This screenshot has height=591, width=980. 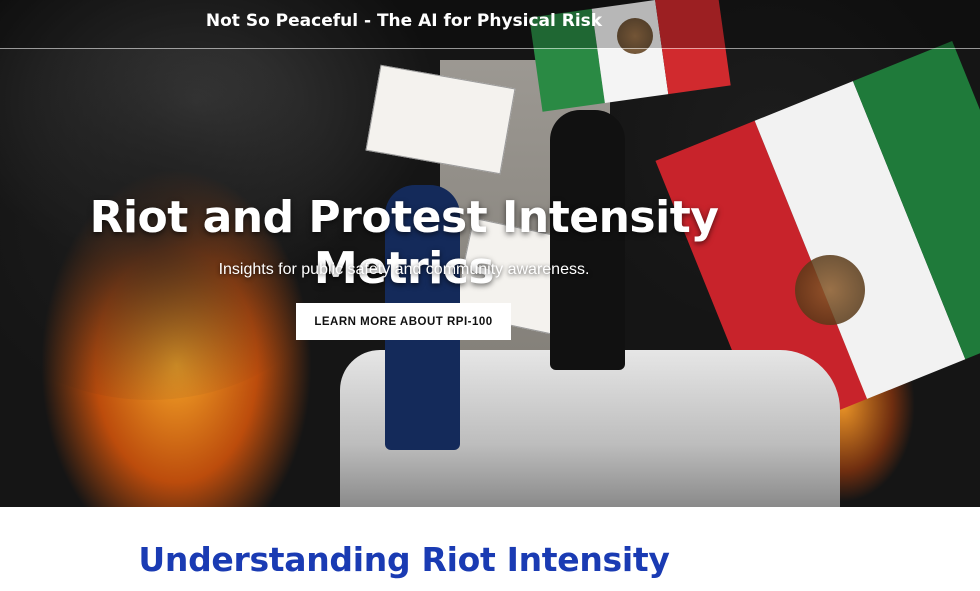 What do you see at coordinates (490, 48) in the screenshot?
I see `header-divider` at bounding box center [490, 48].